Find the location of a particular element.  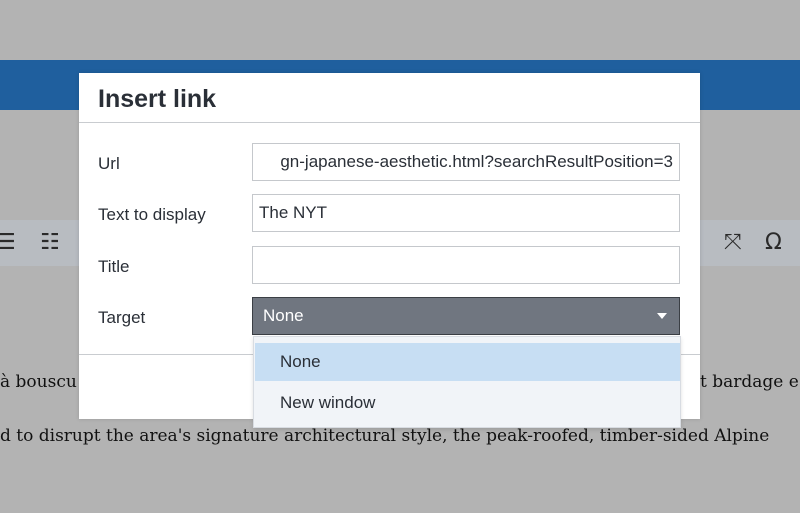

title-input is located at coordinates (466, 265).